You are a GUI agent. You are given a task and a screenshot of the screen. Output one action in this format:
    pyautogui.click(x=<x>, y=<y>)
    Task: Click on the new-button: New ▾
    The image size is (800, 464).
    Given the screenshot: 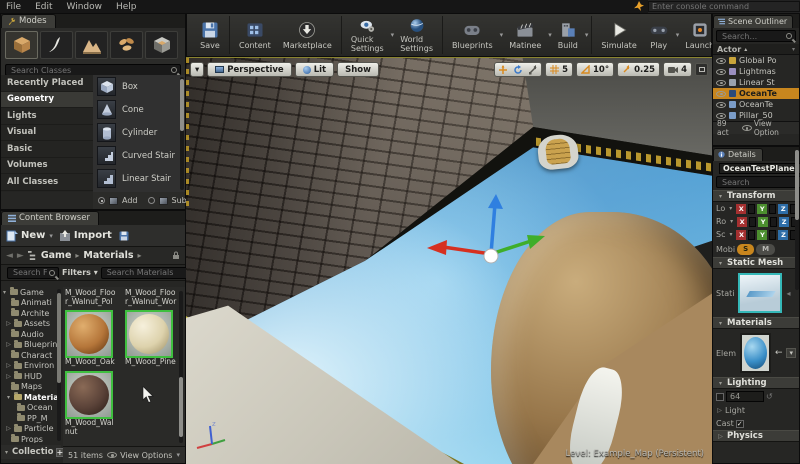 What is the action you would take?
    pyautogui.click(x=29, y=236)
    